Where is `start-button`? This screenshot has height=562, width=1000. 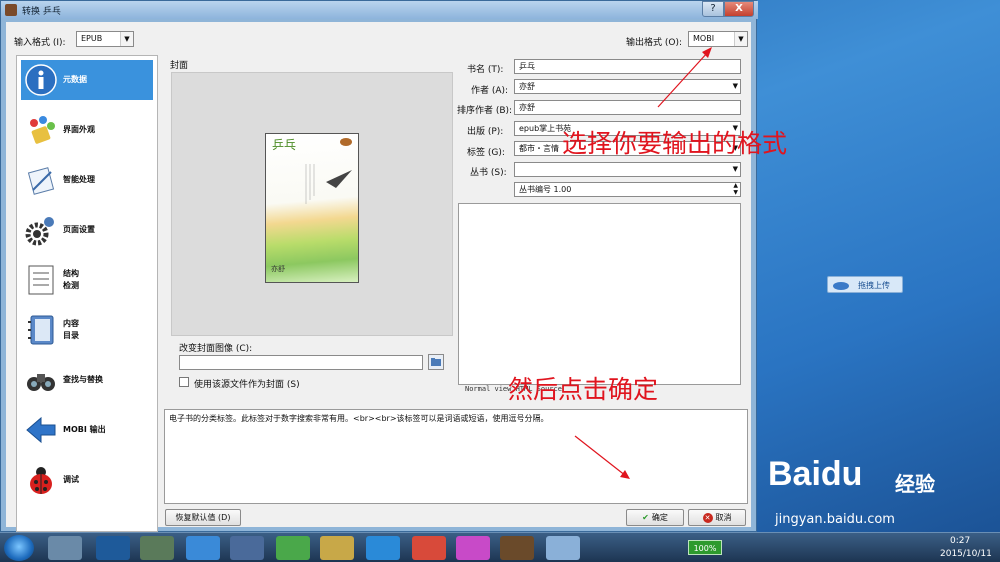 start-button is located at coordinates (19, 548).